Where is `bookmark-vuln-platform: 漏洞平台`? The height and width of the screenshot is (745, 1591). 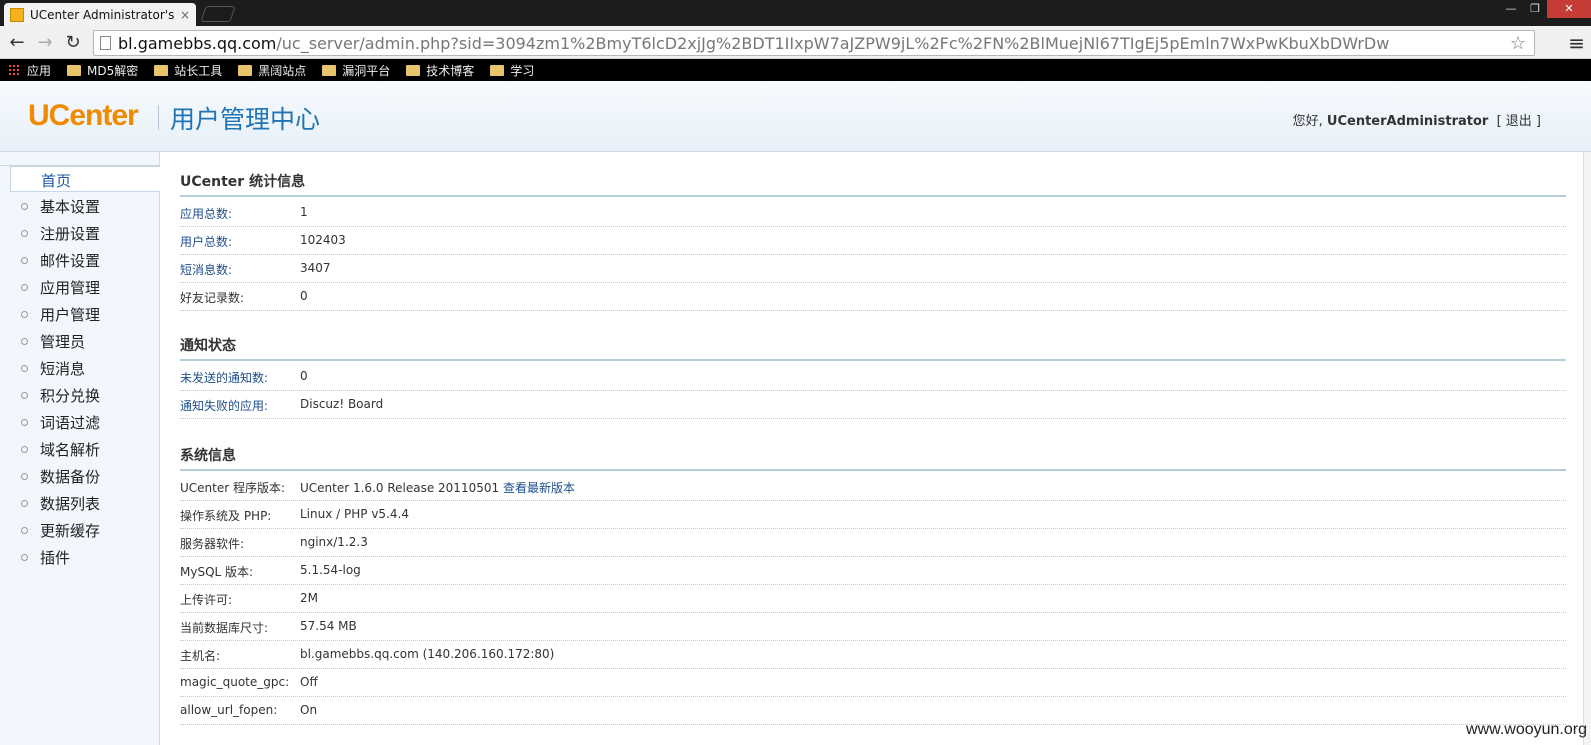
bookmark-vuln-platform: 漏洞平台 is located at coordinates (356, 70).